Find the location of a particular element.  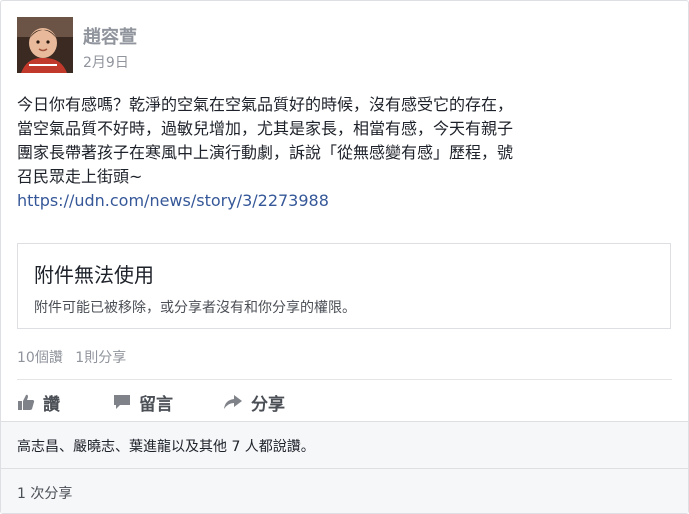

like-label: 讚 is located at coordinates (51, 404).